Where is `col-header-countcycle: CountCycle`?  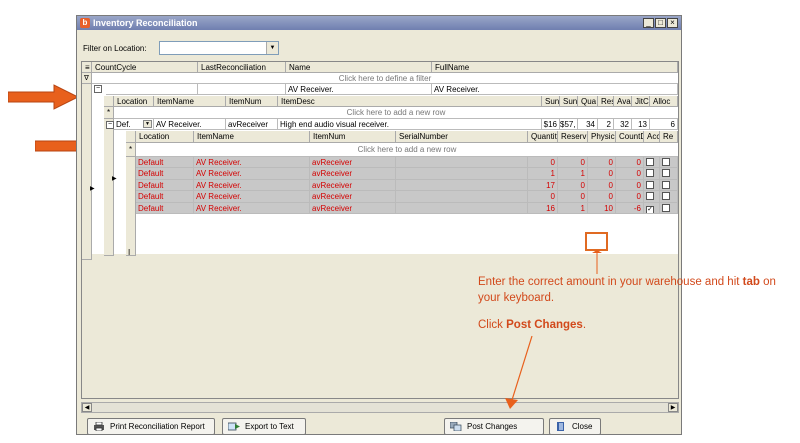 col-header-countcycle: CountCycle is located at coordinates (145, 67).